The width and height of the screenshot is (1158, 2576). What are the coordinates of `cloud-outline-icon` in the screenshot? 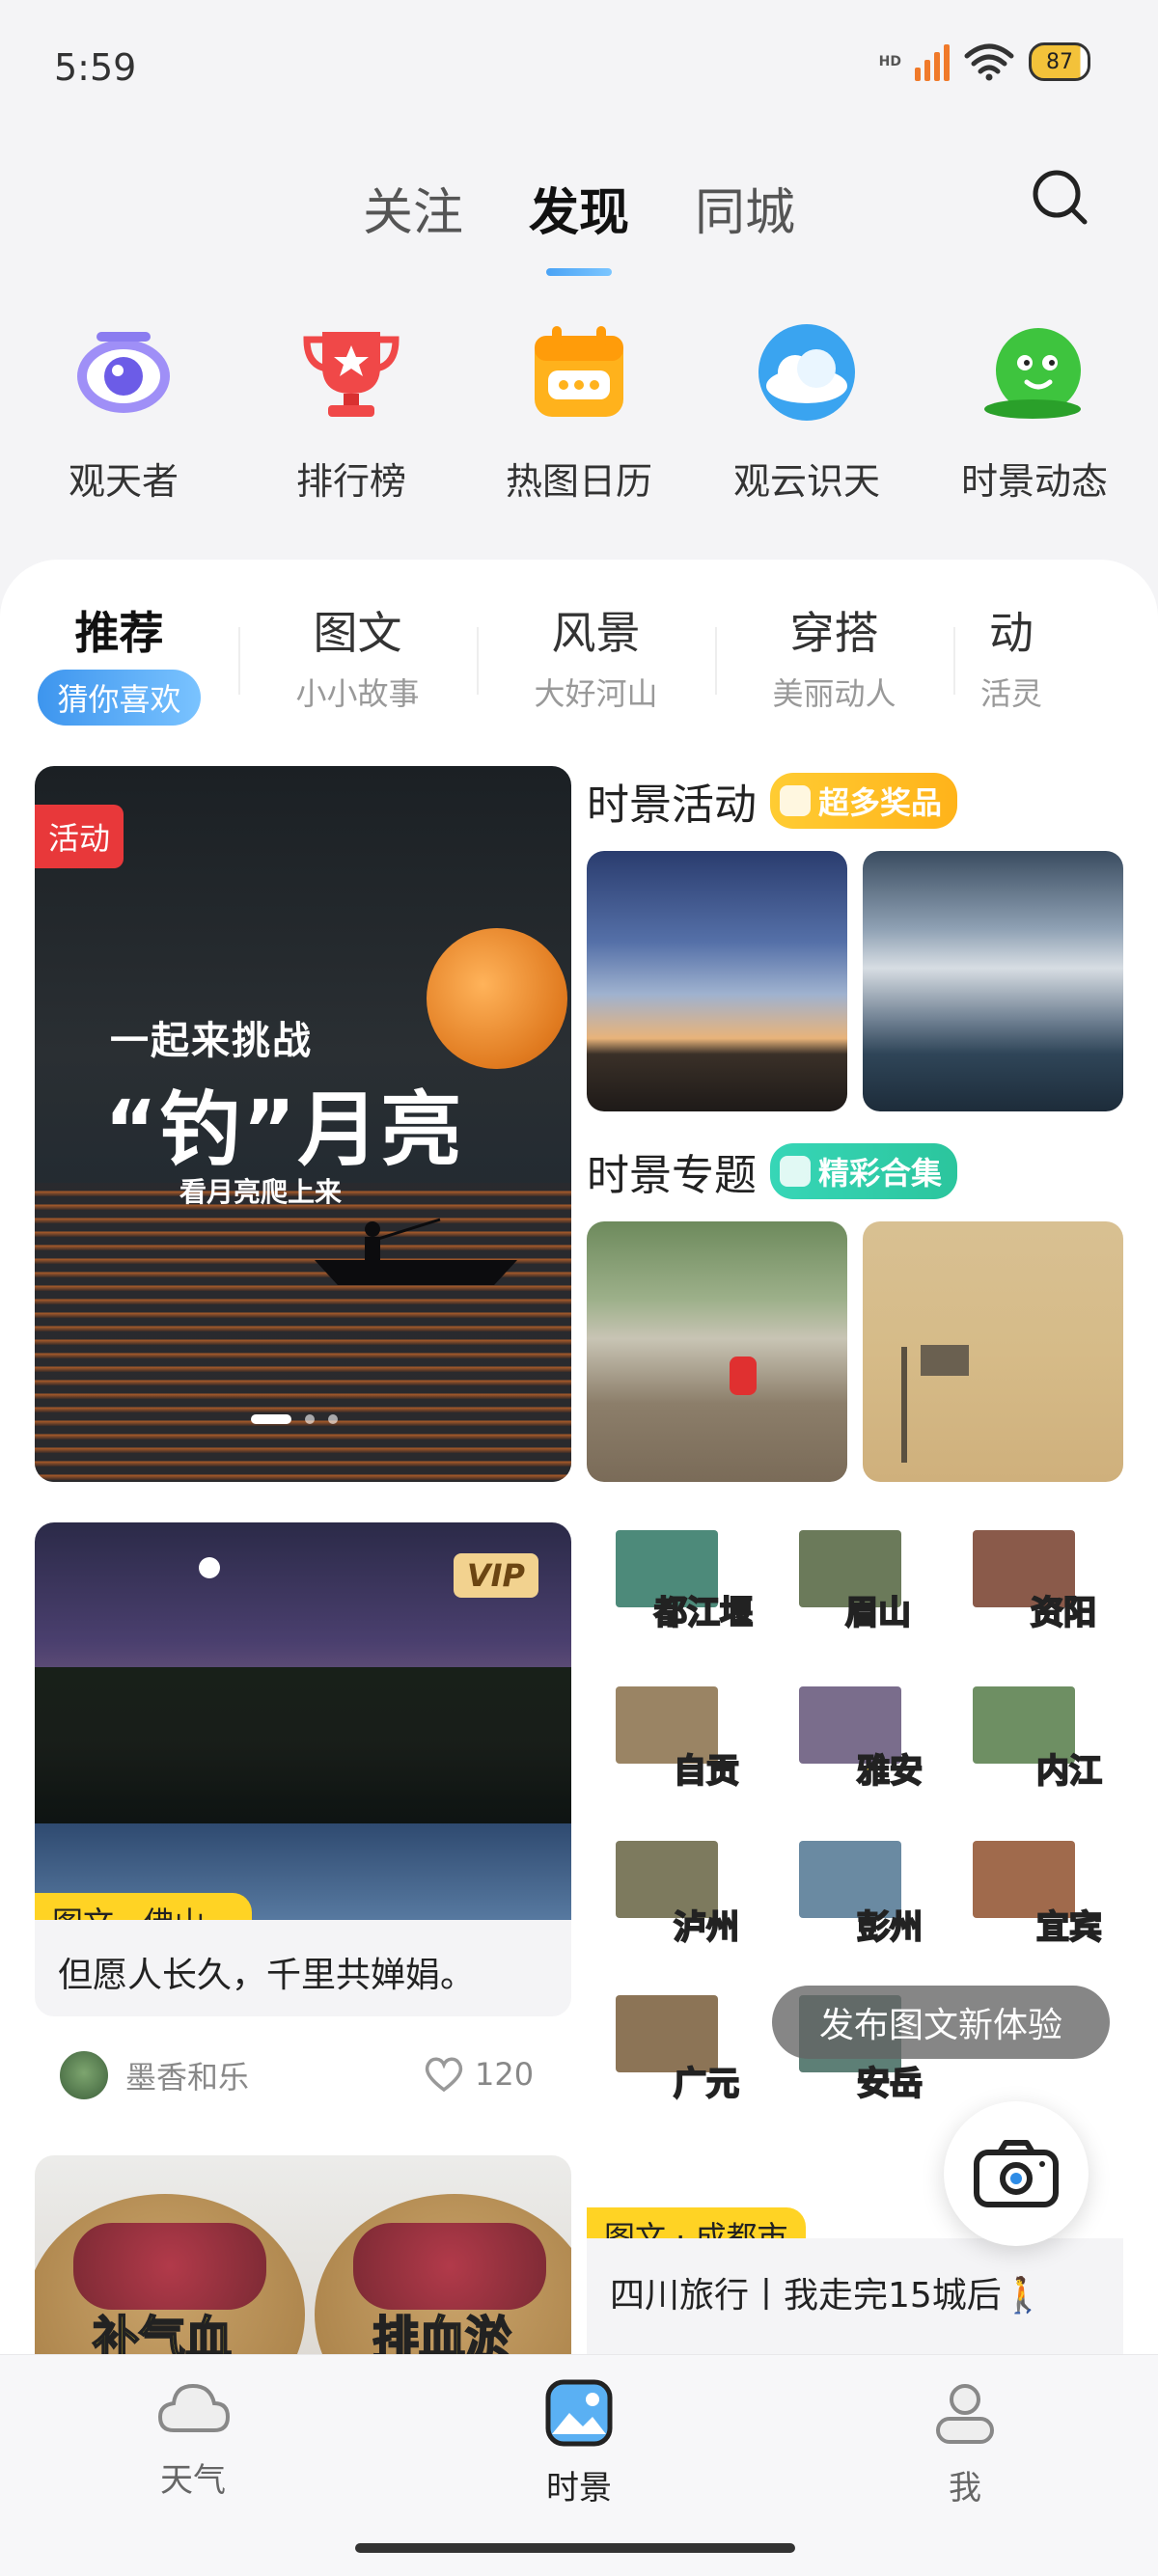 It's located at (194, 2407).